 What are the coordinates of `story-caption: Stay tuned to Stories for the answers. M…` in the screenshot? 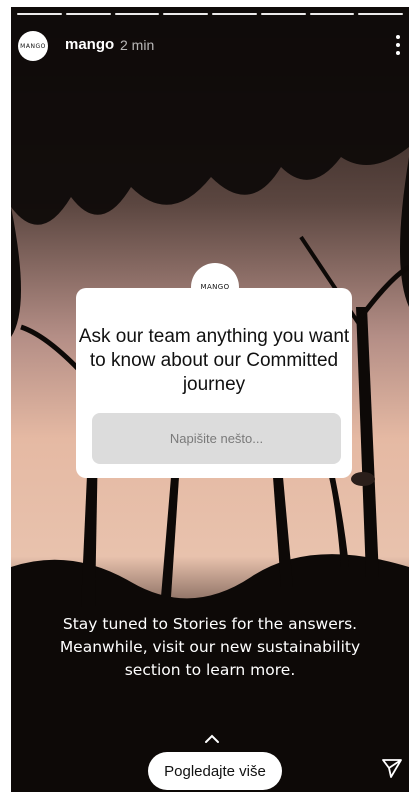 It's located at (210, 647).